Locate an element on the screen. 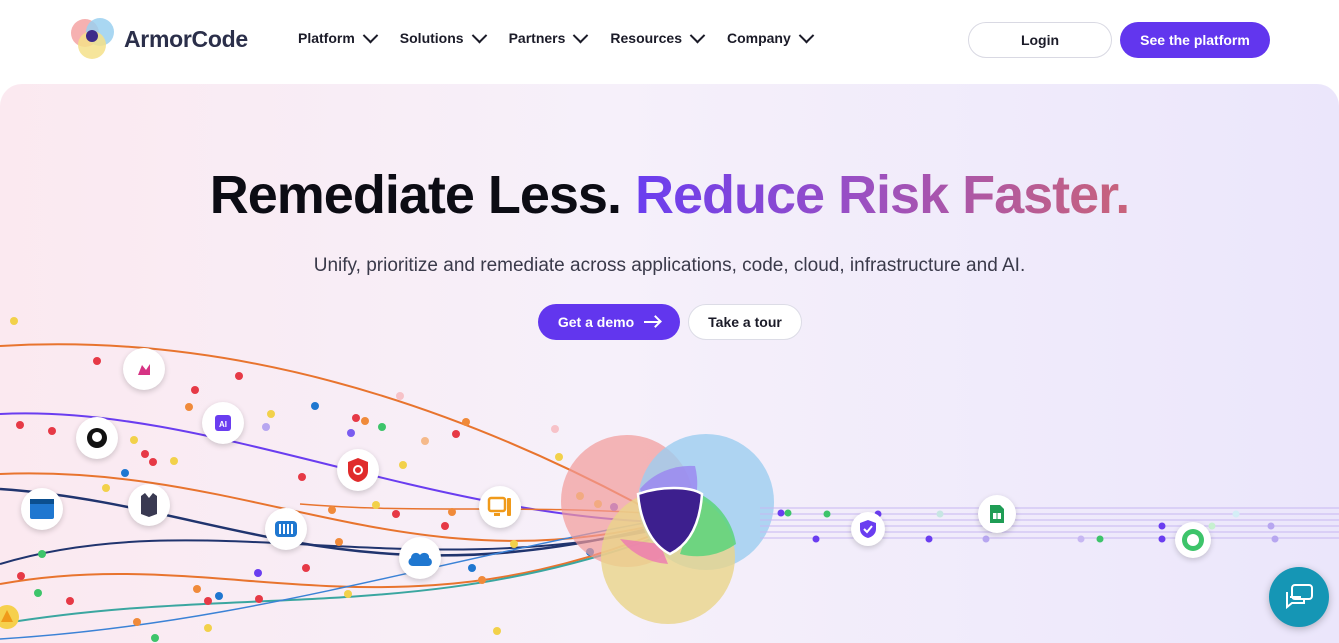 The width and height of the screenshot is (1339, 643). get-demo-label: Get a demo is located at coordinates (596, 322).